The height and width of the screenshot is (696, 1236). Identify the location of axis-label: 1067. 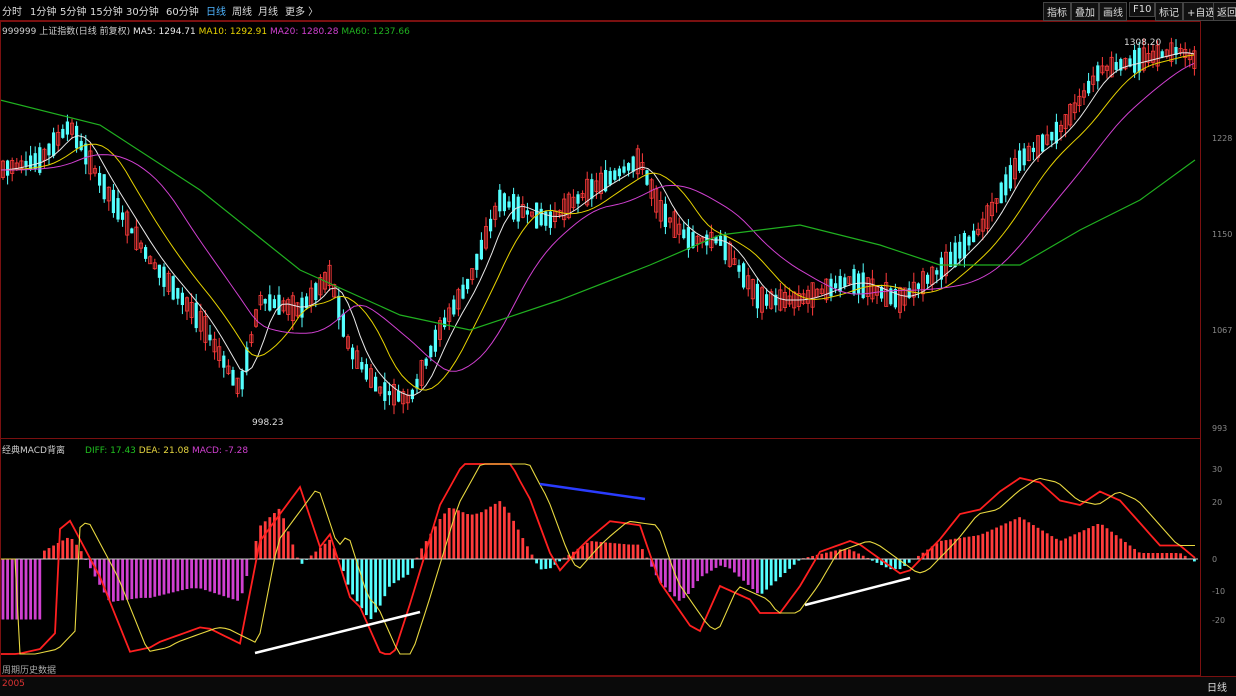
(1222, 330).